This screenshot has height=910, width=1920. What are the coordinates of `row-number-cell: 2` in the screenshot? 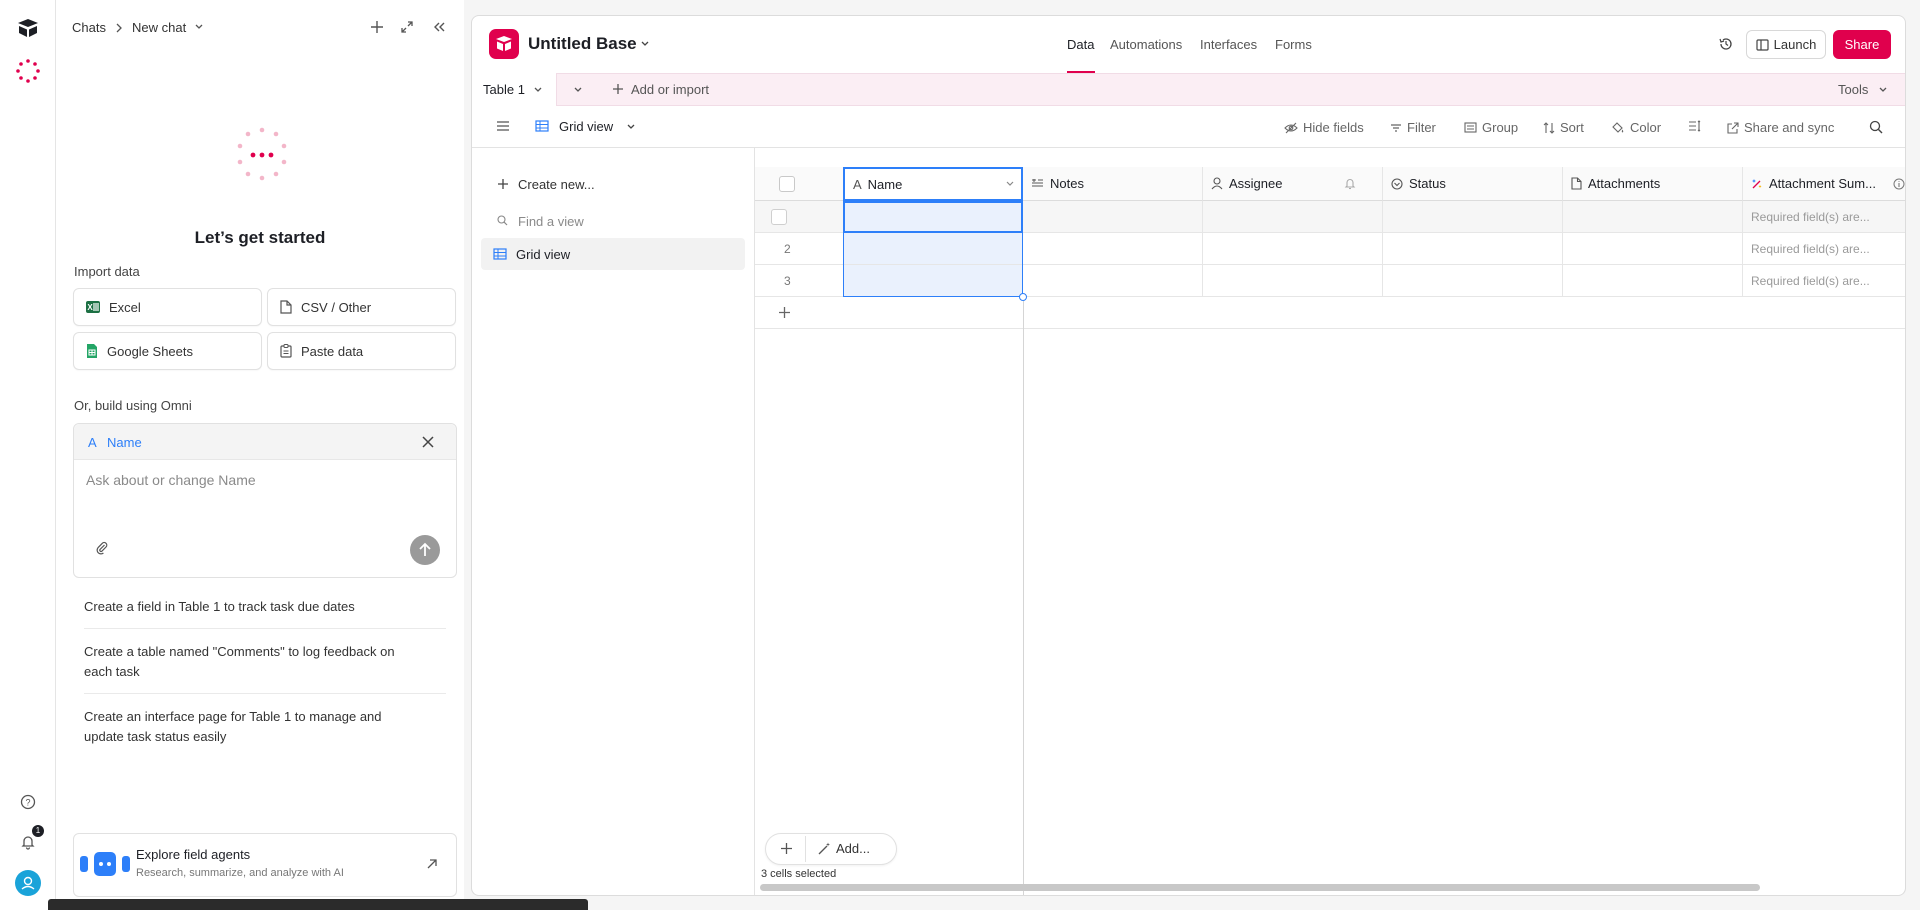 It's located at (799, 249).